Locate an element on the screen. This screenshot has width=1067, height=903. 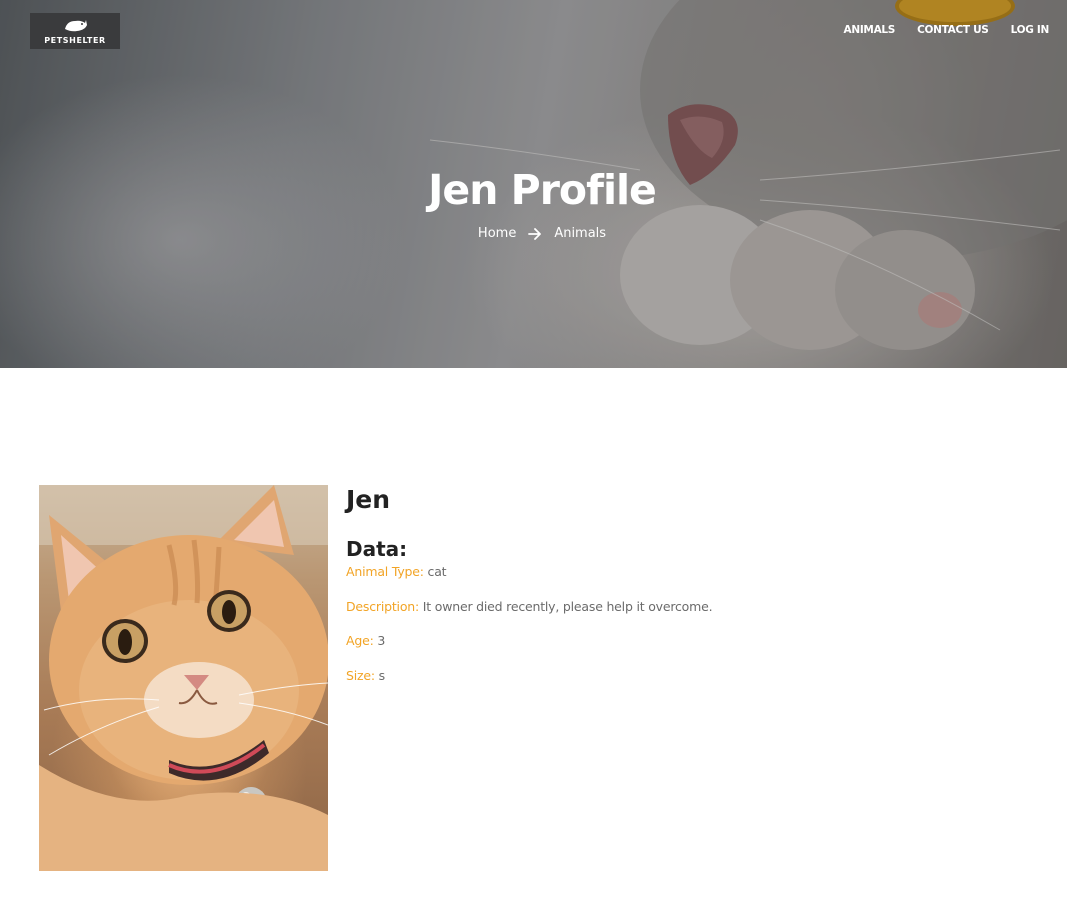
data-heading: Data: is located at coordinates (377, 549).